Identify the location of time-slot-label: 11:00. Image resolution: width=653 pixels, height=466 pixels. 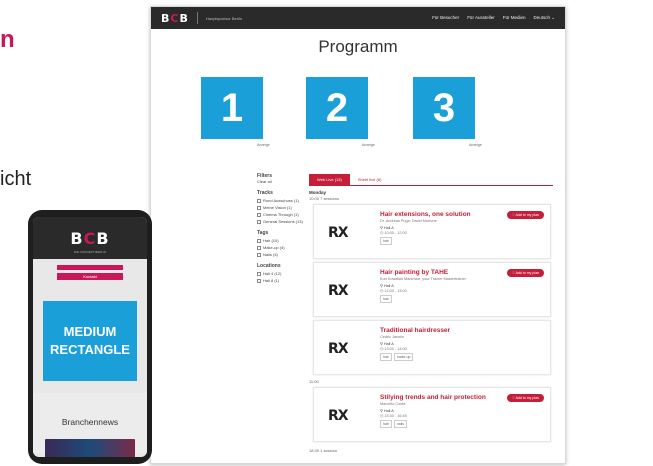
(314, 381).